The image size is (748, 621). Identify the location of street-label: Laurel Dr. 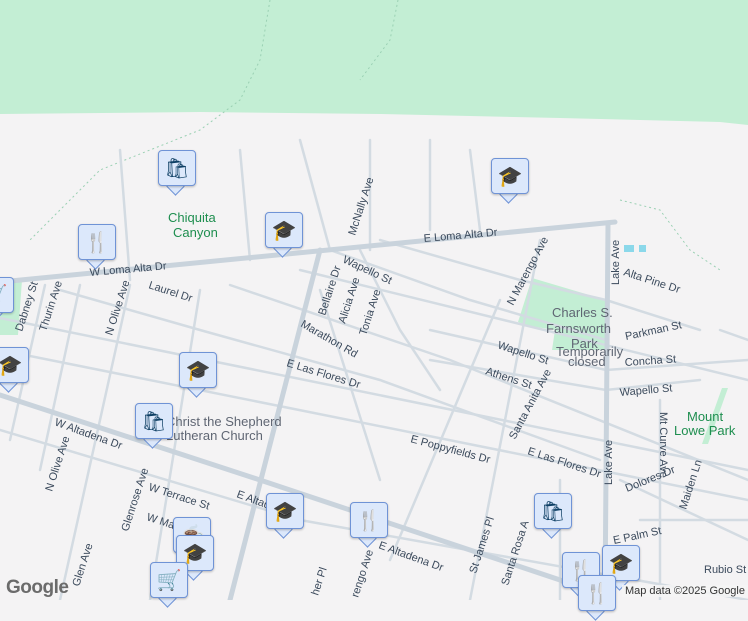
(170, 291).